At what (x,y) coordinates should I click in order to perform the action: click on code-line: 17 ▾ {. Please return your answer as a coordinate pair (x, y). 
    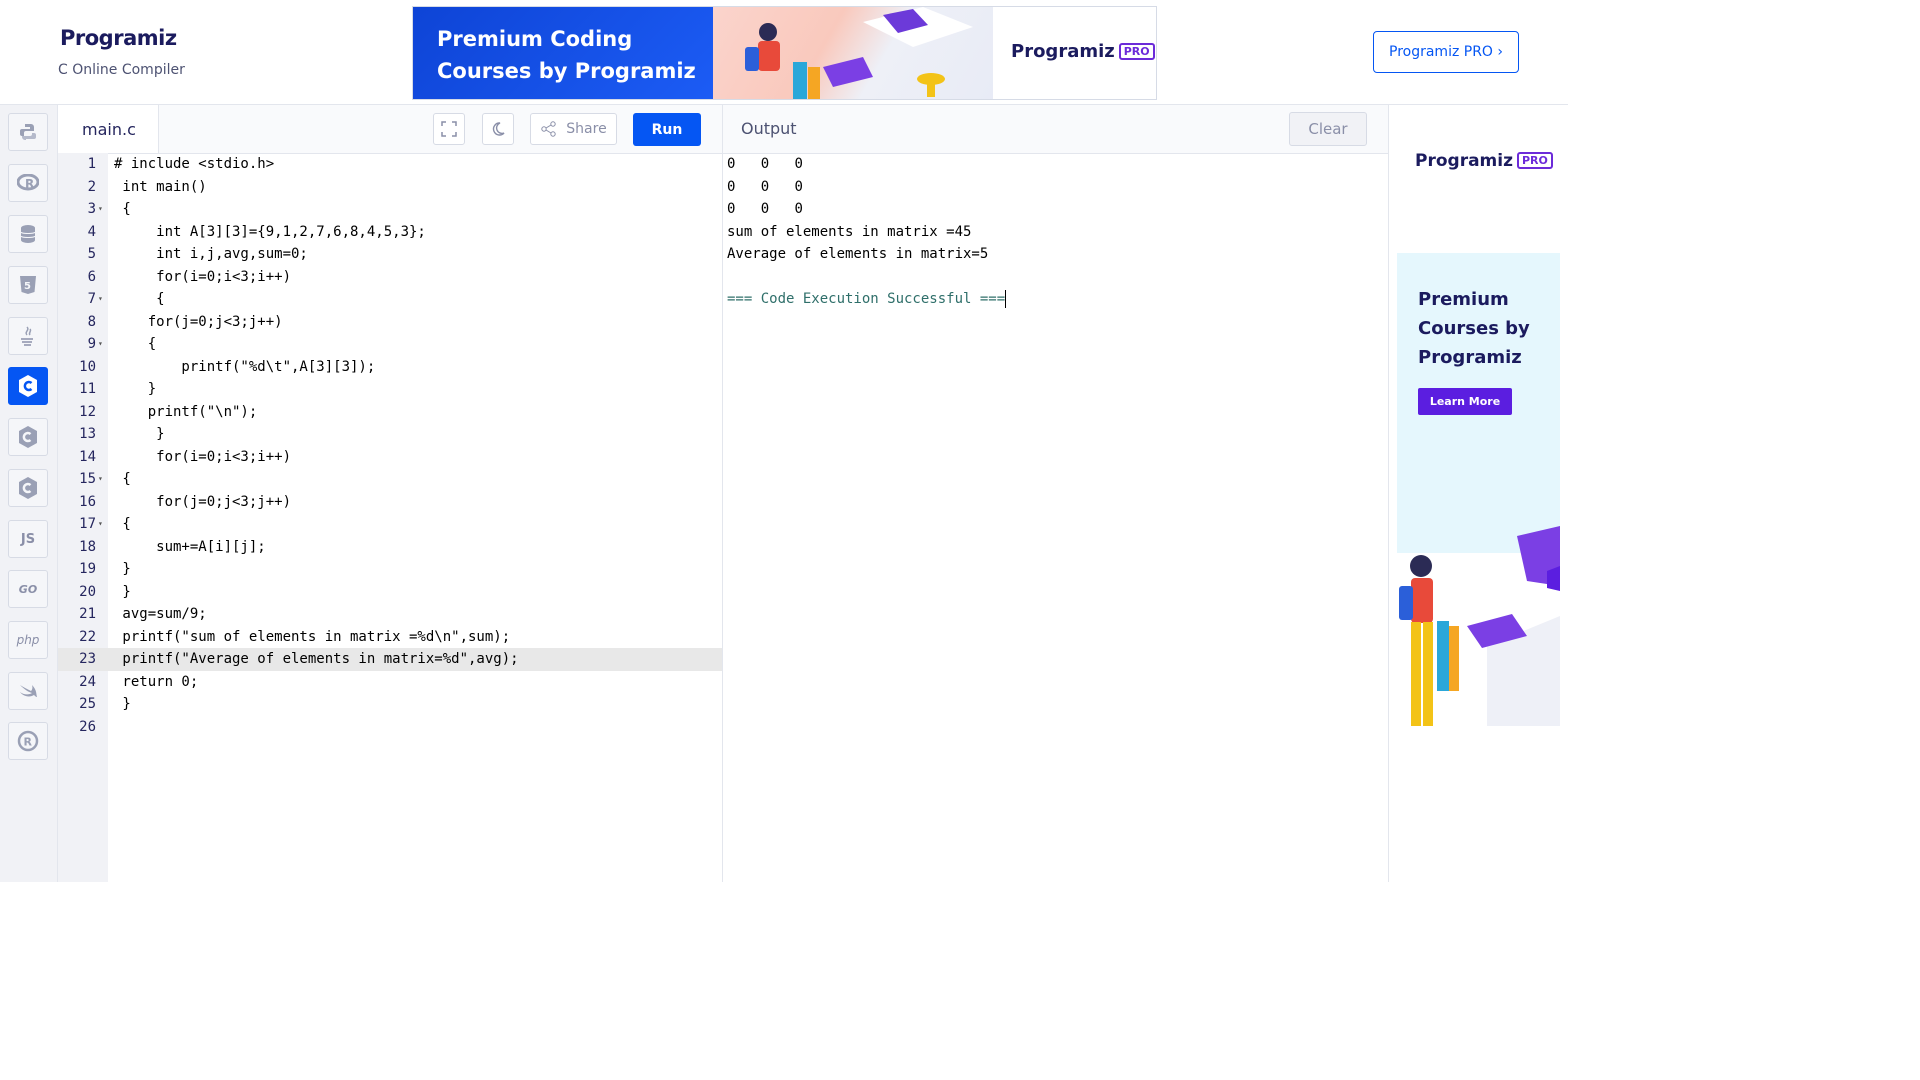
    Looking at the image, I should click on (390, 524).